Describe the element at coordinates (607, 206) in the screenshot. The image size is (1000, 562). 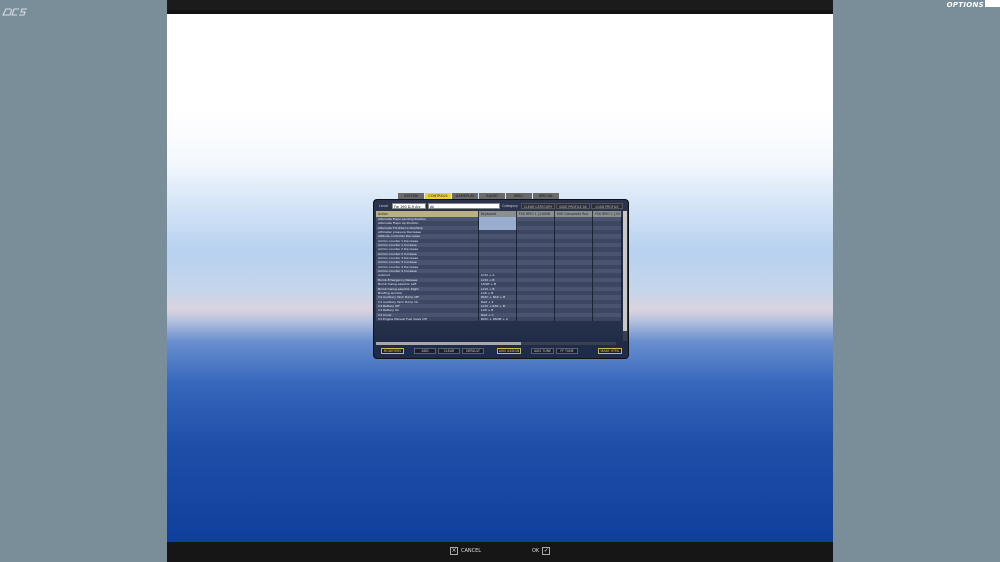
I see `load-profile-button: LOAD PROFILE` at that location.